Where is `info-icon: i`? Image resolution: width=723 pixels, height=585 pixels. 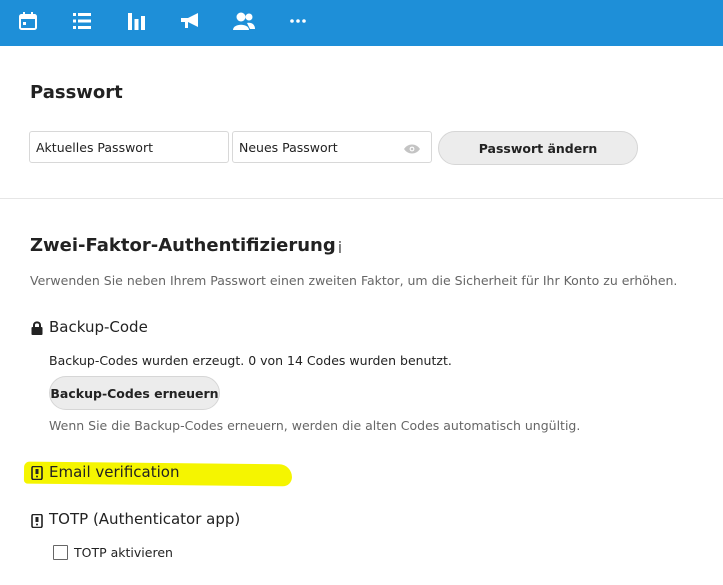 info-icon: i is located at coordinates (340, 247).